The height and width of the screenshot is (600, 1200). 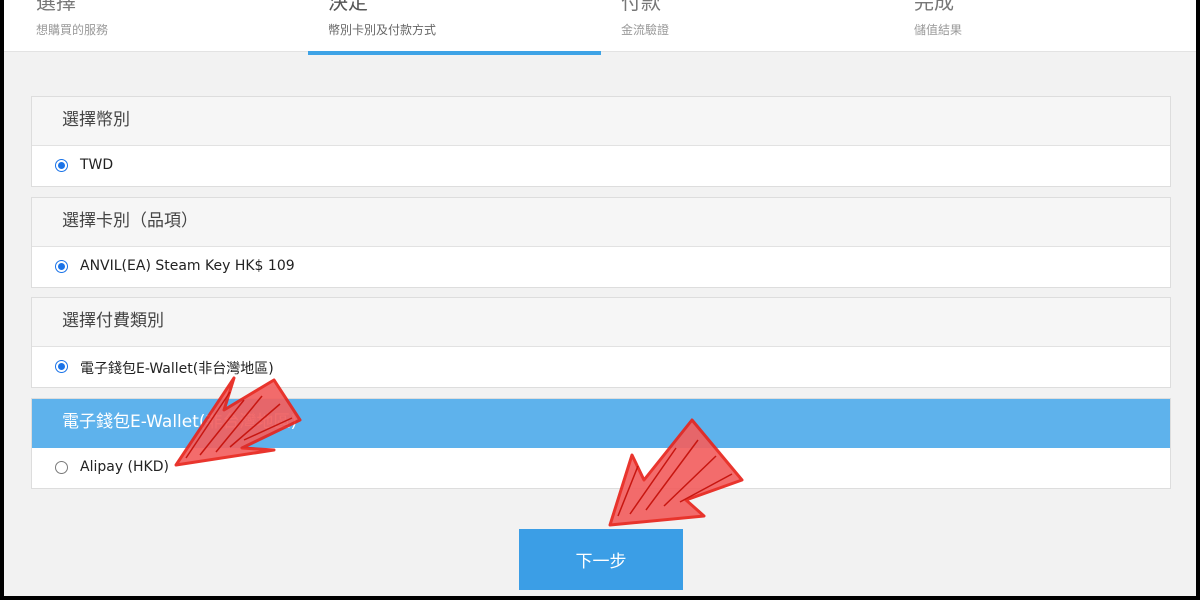 I want to click on step-subtitle: 儲值結果, so click(x=938, y=30).